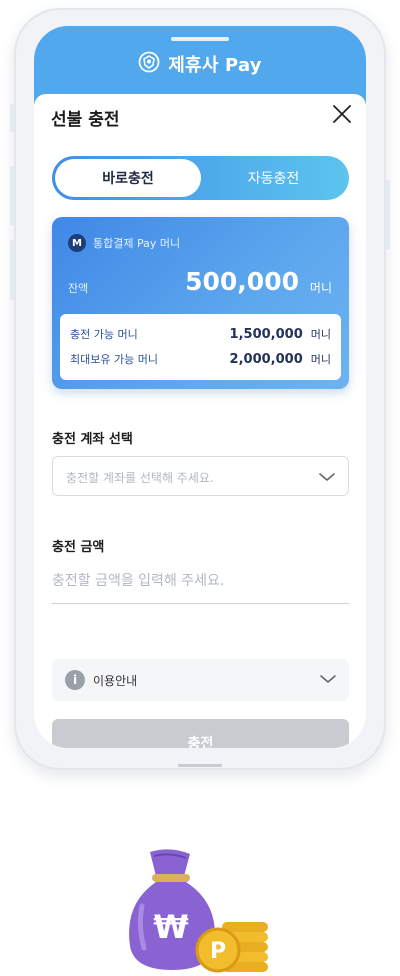 This screenshot has height=976, width=400. I want to click on tab-auto-charge: 자동충전, so click(273, 178).